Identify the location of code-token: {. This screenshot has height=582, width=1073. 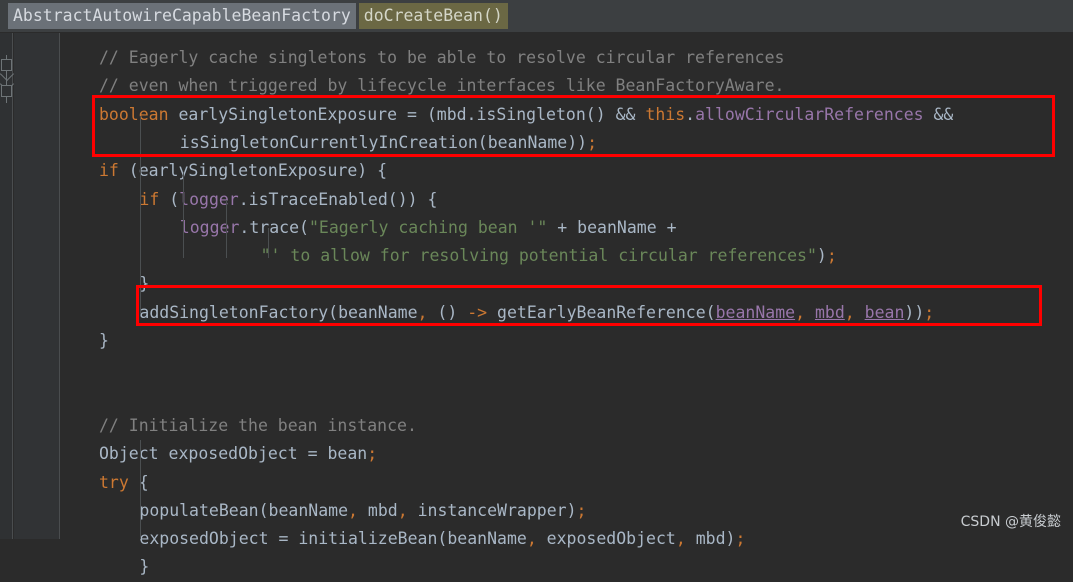
(138, 482).